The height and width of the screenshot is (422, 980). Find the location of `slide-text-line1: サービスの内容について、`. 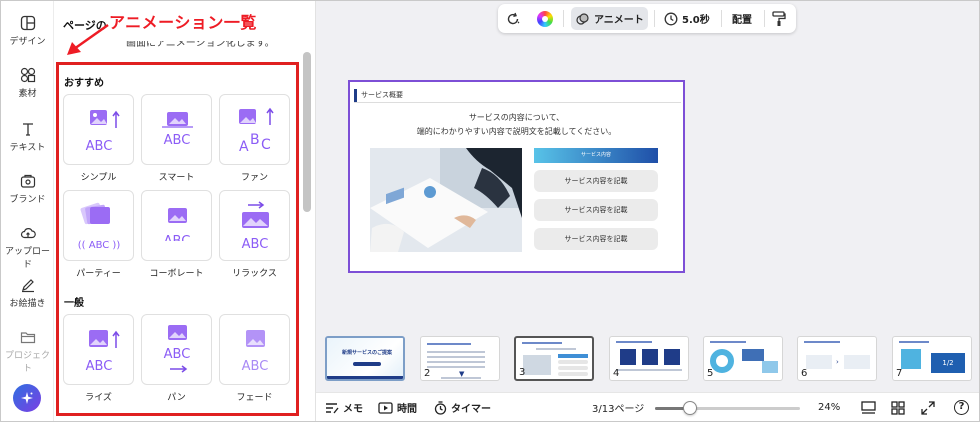

slide-text-line1: サービスの内容について、 is located at coordinates (516, 117).